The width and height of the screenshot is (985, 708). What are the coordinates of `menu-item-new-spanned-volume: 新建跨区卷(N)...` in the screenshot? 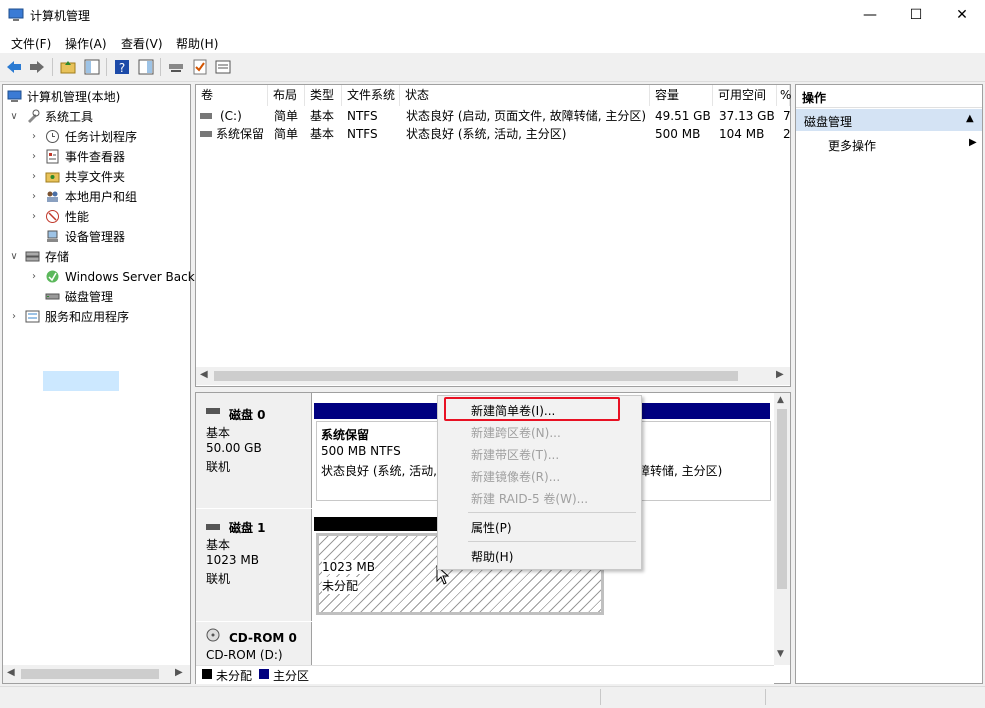 It's located at (516, 432).